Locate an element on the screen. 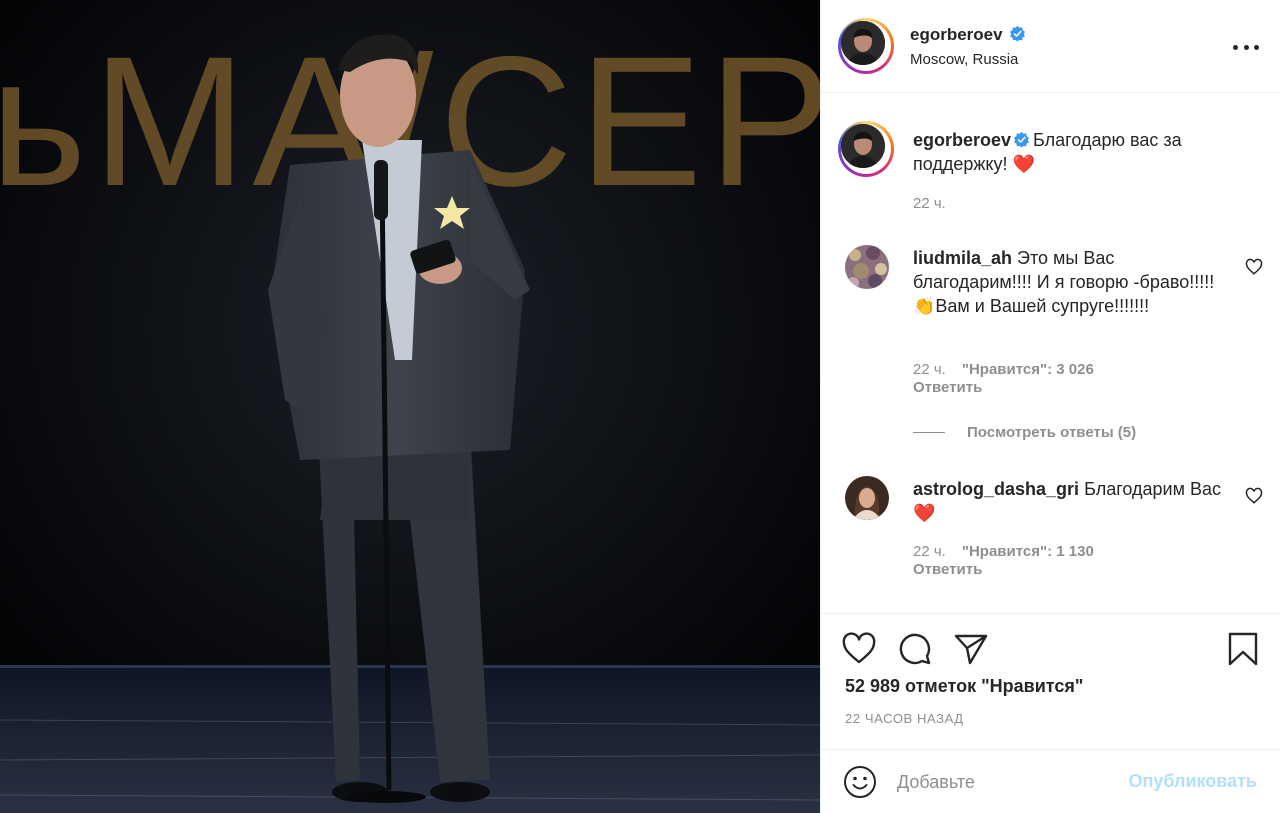 The height and width of the screenshot is (813, 1280). send-icon is located at coordinates (971, 649).